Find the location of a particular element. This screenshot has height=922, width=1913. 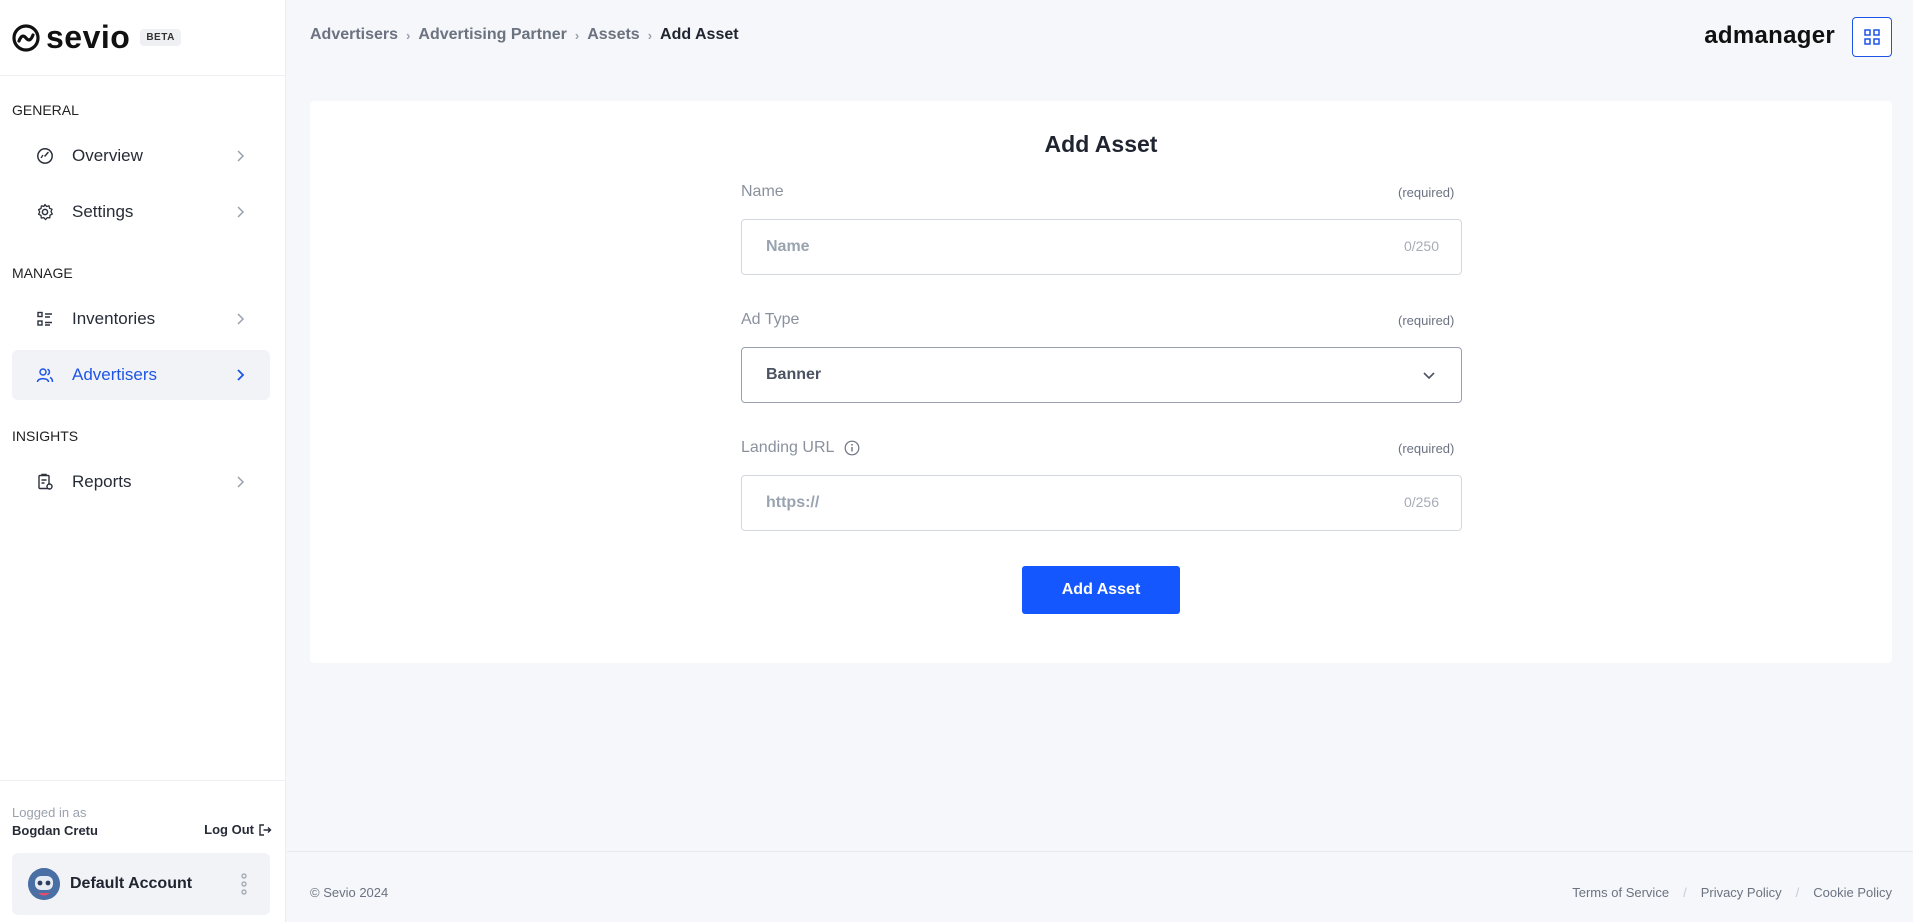

landing-url-label: Landing URL is located at coordinates (800, 448).